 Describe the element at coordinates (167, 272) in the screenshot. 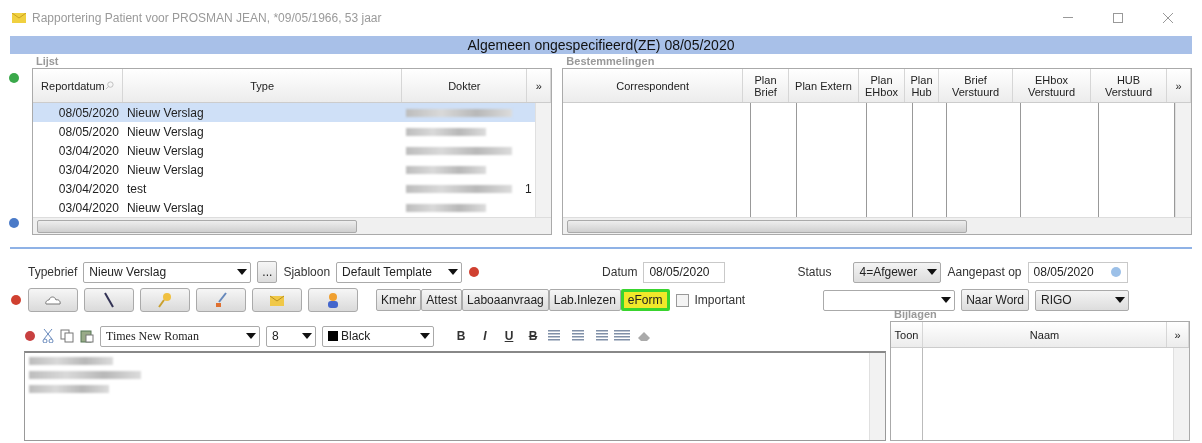

I see `type-dropdown: Nieuw Verslag` at that location.